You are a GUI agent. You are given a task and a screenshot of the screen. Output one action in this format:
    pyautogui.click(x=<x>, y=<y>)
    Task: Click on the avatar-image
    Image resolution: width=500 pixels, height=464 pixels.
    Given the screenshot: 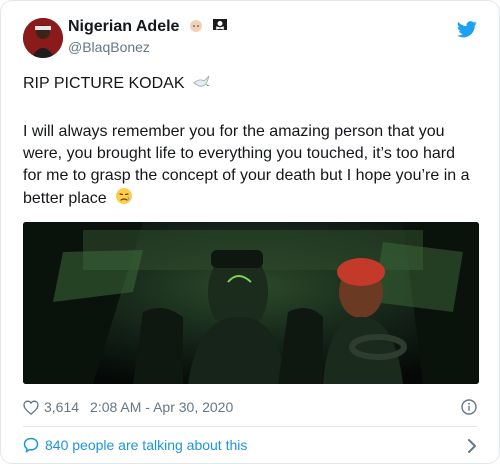 What is the action you would take?
    pyautogui.click(x=43, y=38)
    